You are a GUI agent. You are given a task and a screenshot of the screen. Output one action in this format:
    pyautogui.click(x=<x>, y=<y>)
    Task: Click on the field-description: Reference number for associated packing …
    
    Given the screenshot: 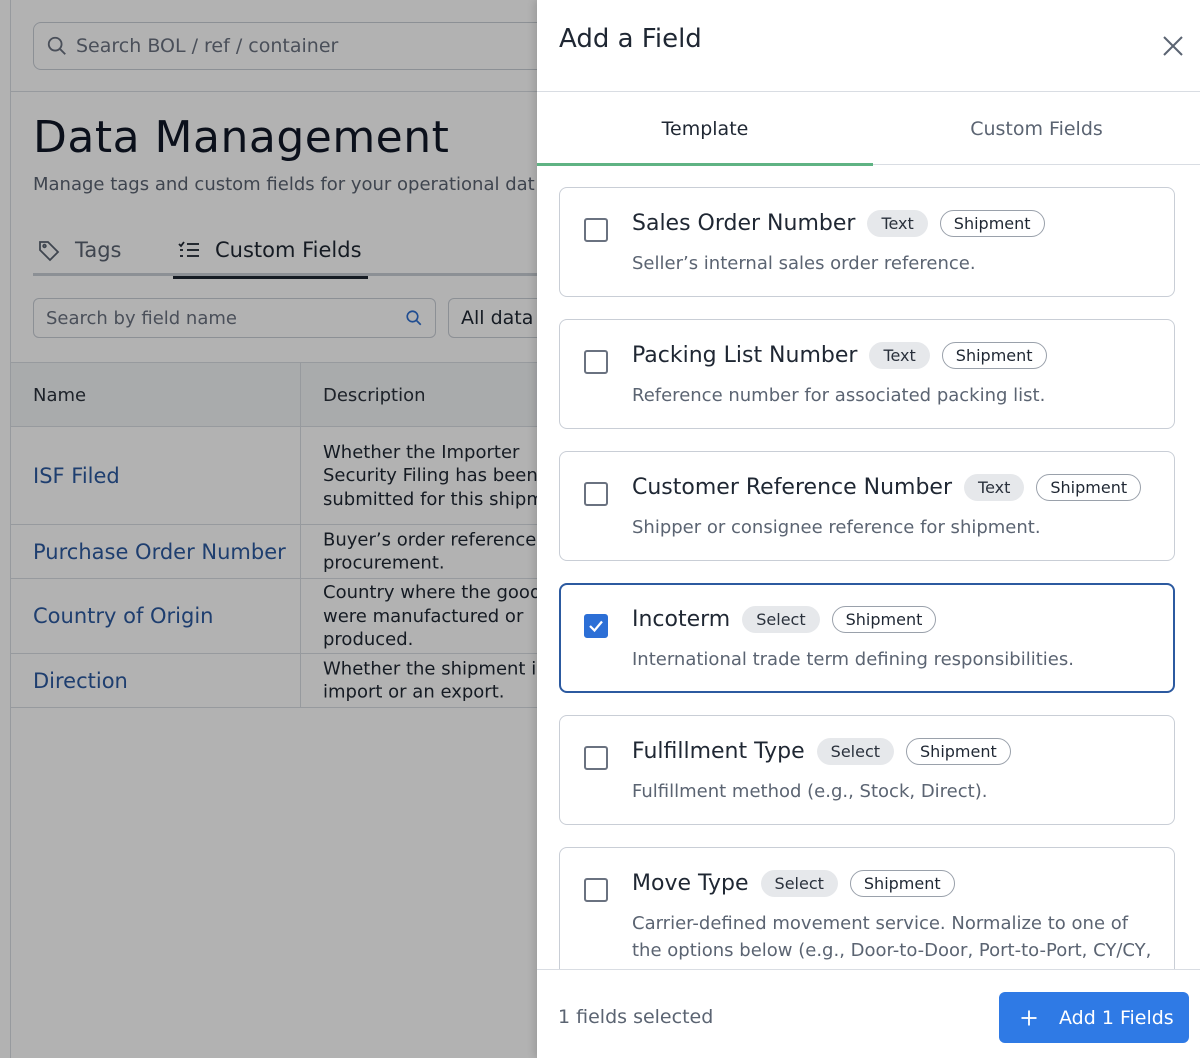 What is the action you would take?
    pyautogui.click(x=839, y=395)
    